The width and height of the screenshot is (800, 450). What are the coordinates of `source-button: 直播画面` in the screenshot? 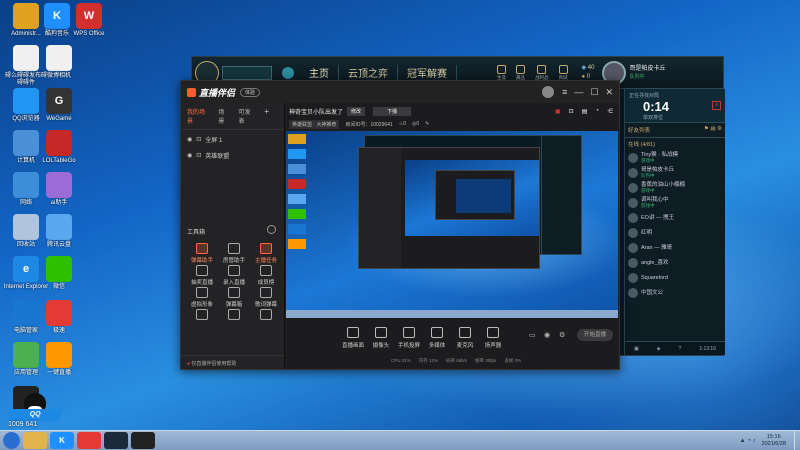 It's located at (353, 338).